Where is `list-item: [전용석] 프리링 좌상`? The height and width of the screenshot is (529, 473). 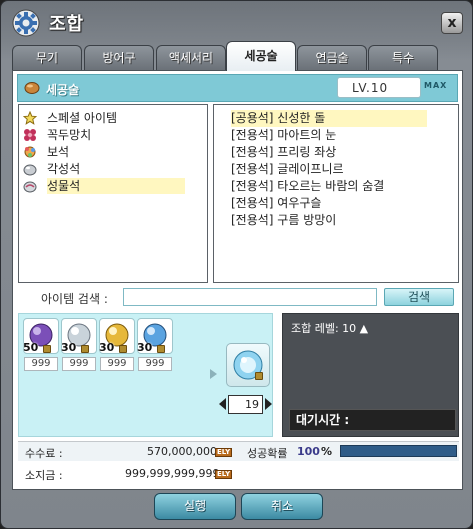 list-item: [전용석] 프리링 좌상 is located at coordinates (283, 152).